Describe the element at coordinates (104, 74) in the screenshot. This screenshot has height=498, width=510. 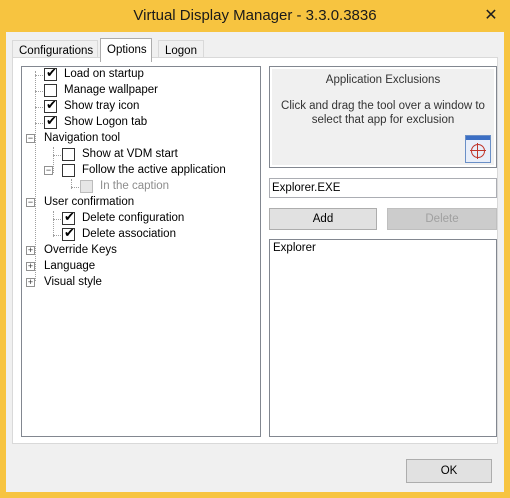
I see `tree-item-label: Load on startup` at that location.